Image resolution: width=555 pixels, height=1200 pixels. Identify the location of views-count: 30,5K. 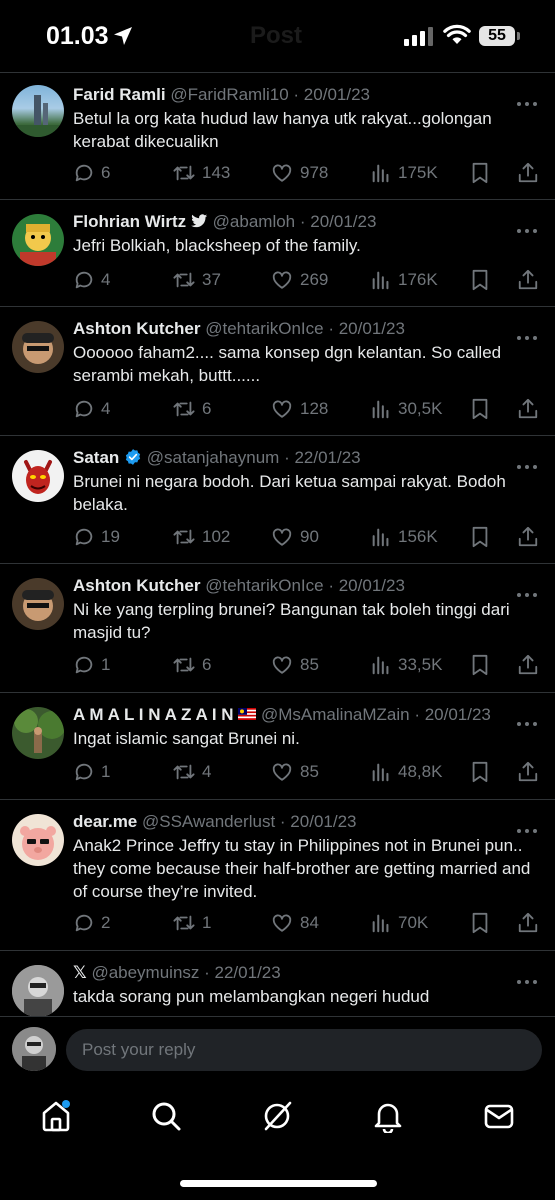
(420, 408).